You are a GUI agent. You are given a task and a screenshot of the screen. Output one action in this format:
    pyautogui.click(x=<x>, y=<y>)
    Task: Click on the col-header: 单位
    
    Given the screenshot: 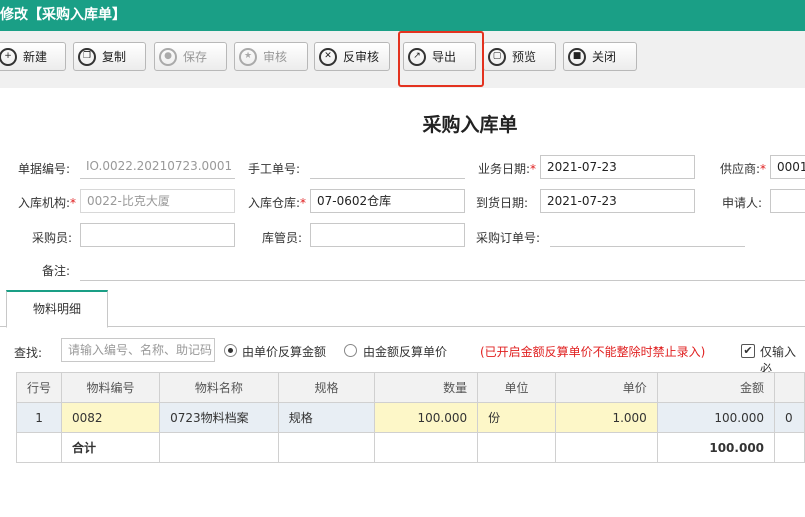 What is the action you would take?
    pyautogui.click(x=516, y=387)
    